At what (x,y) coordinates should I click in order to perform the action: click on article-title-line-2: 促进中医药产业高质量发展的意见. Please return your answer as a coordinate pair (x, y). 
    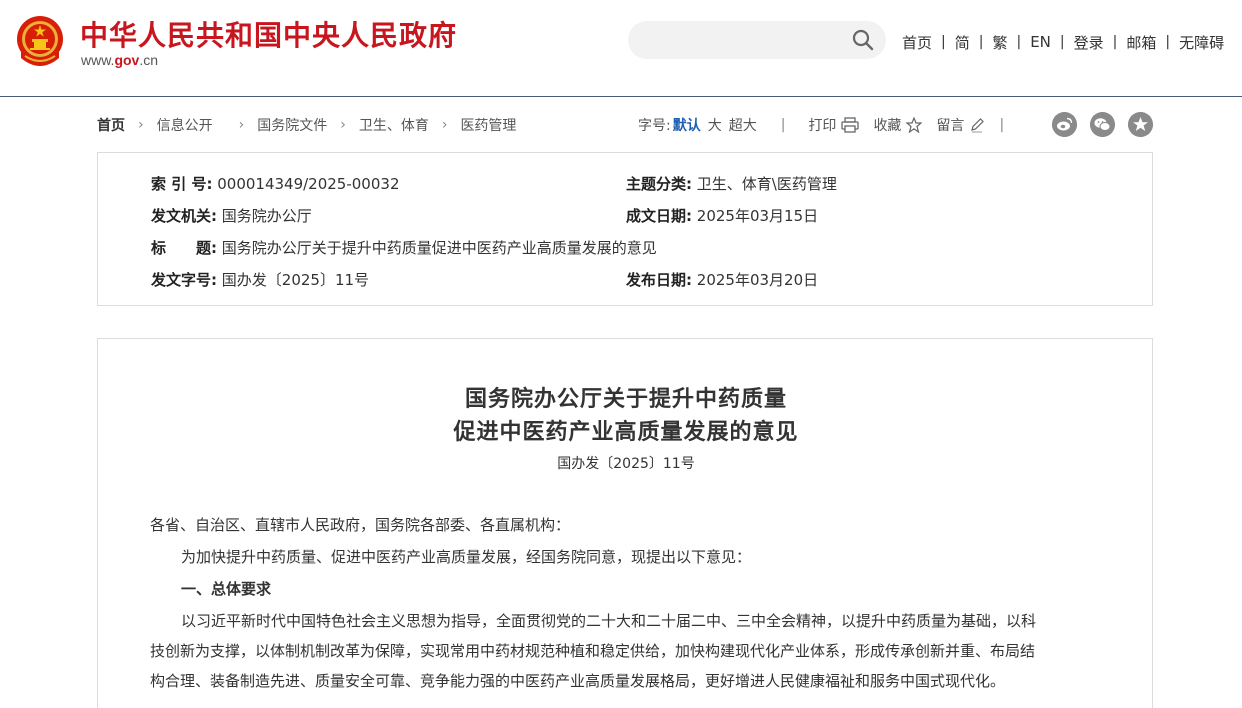
    Looking at the image, I should click on (626, 432).